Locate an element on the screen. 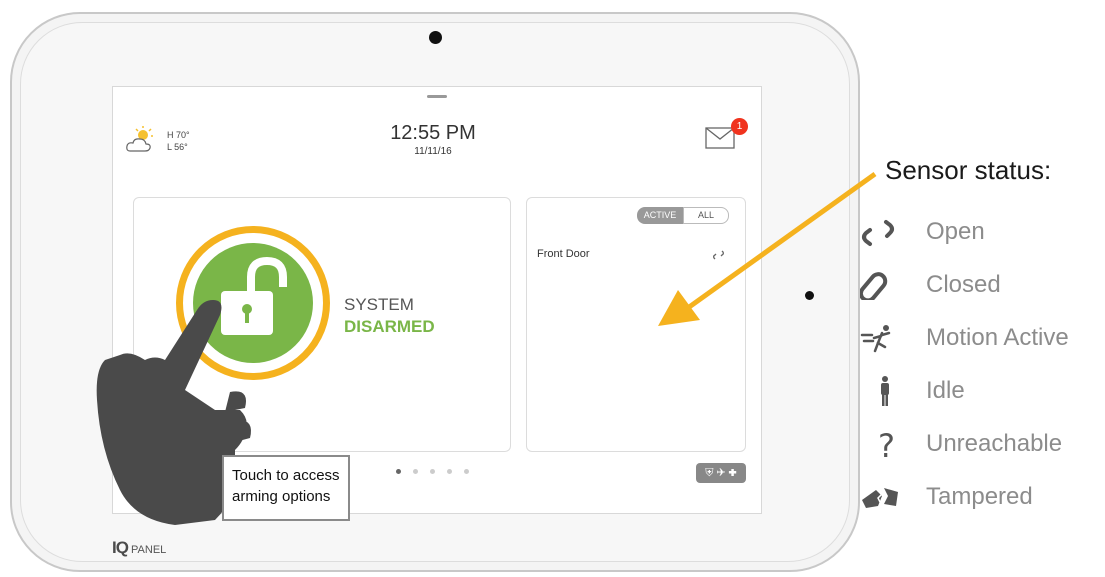 This screenshot has height=577, width=1105. arming-hint-callout: Touch to access arming options is located at coordinates (286, 488).